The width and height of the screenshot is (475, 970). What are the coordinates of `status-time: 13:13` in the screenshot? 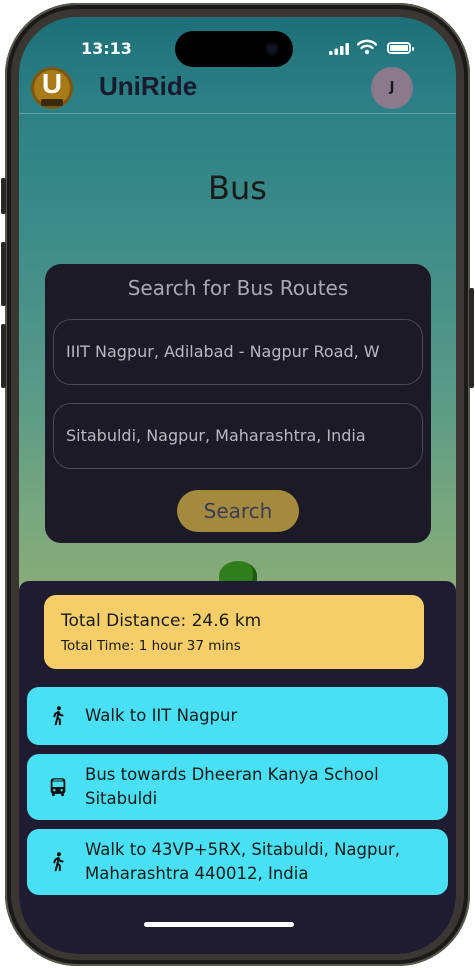 It's located at (106, 48).